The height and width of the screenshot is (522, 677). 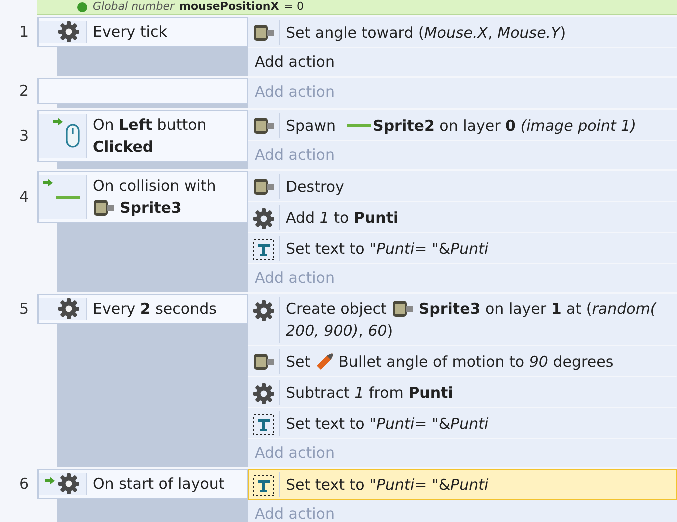 I want to click on event-number: 4, so click(x=24, y=197).